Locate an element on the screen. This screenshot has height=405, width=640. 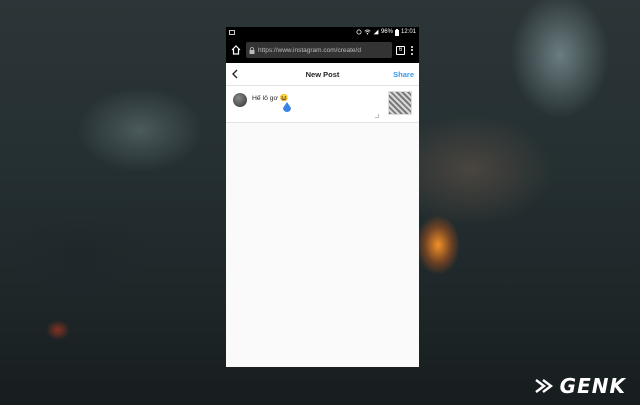
genk-logo: GENK is located at coordinates (580, 386).